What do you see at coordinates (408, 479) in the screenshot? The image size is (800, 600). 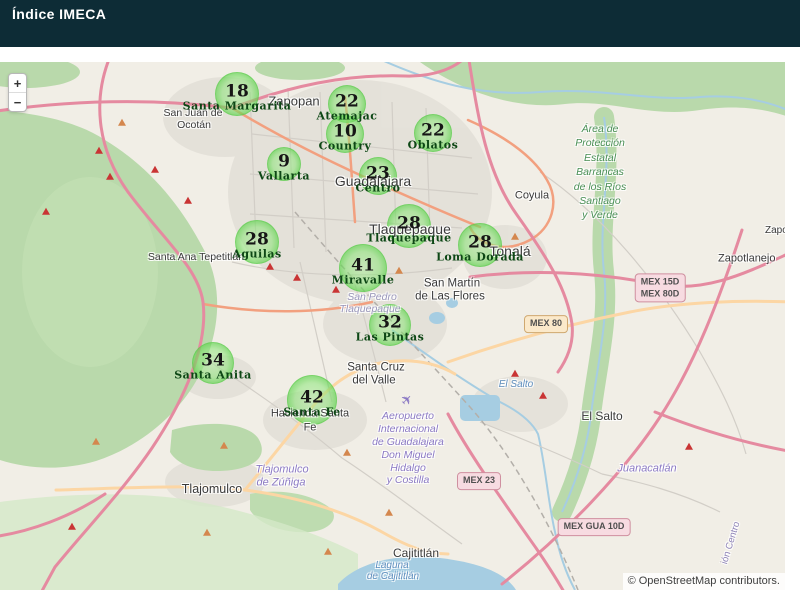 I see `map-label: y Costilla` at bounding box center [408, 479].